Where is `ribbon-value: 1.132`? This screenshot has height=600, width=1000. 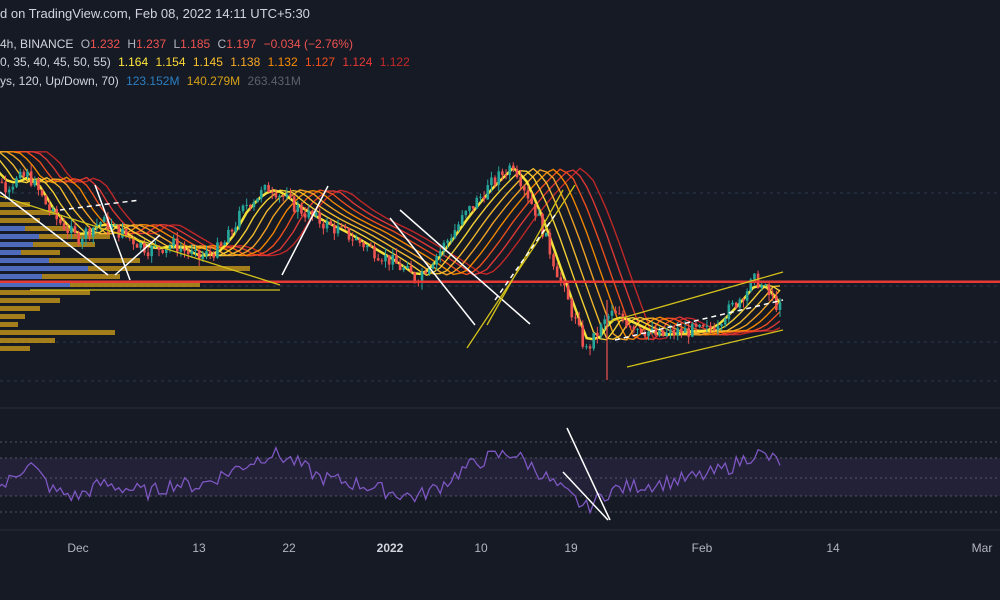 ribbon-value: 1.132 is located at coordinates (282, 62).